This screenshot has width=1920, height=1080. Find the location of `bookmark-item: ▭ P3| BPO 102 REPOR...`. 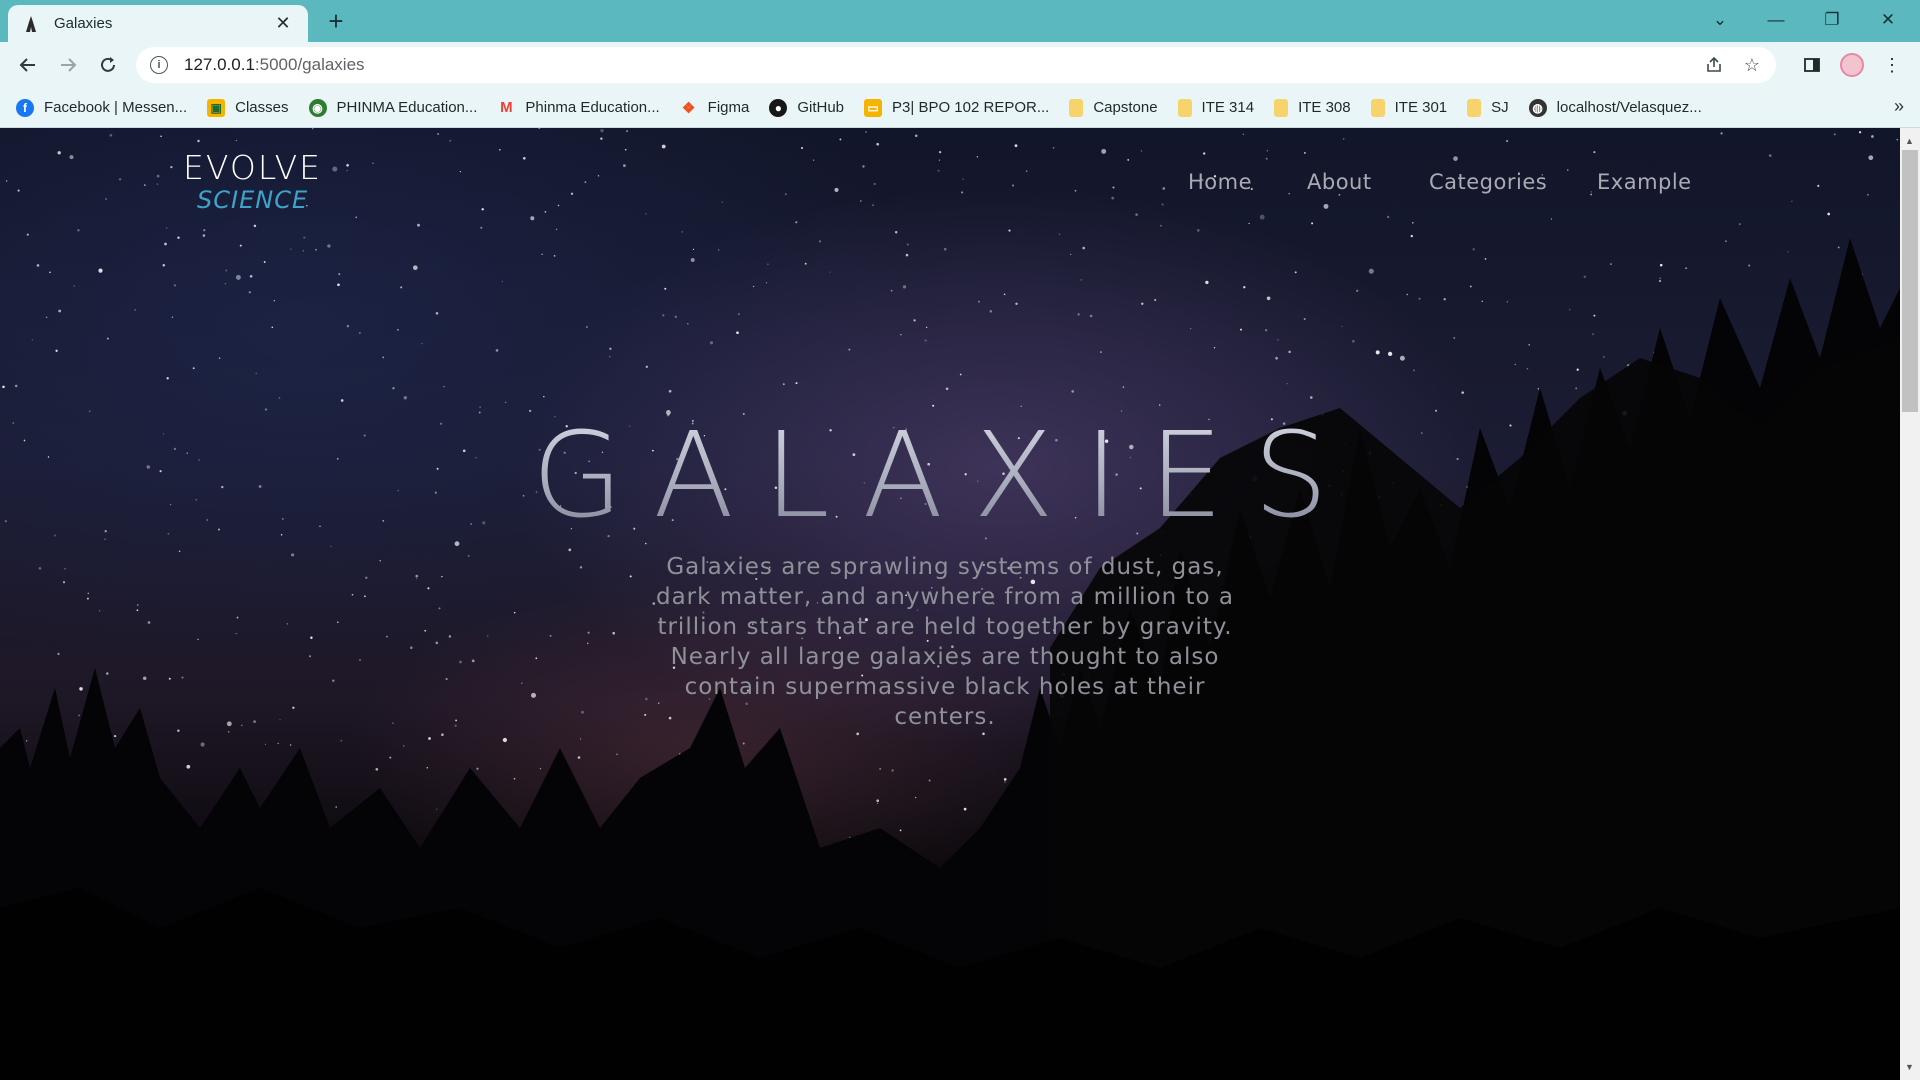

bookmark-item: ▭ P3| BPO 102 REPOR... is located at coordinates (956, 107).